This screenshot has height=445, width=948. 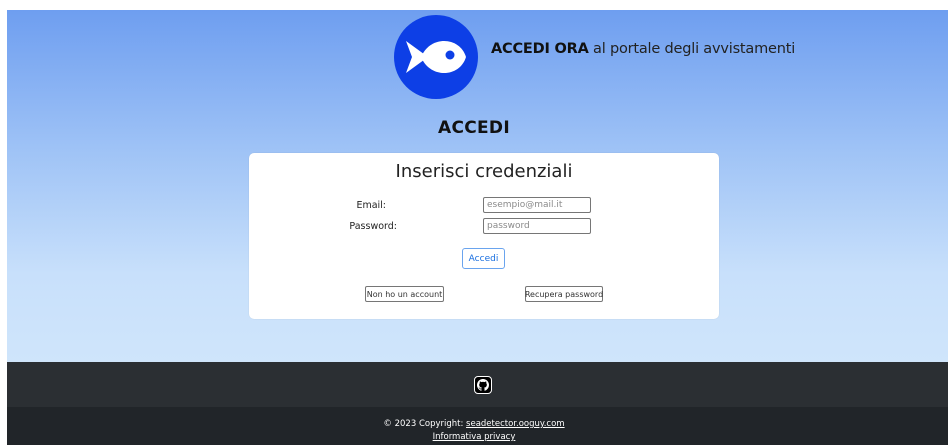 What do you see at coordinates (373, 226) in the screenshot?
I see `password-label: Password:` at bounding box center [373, 226].